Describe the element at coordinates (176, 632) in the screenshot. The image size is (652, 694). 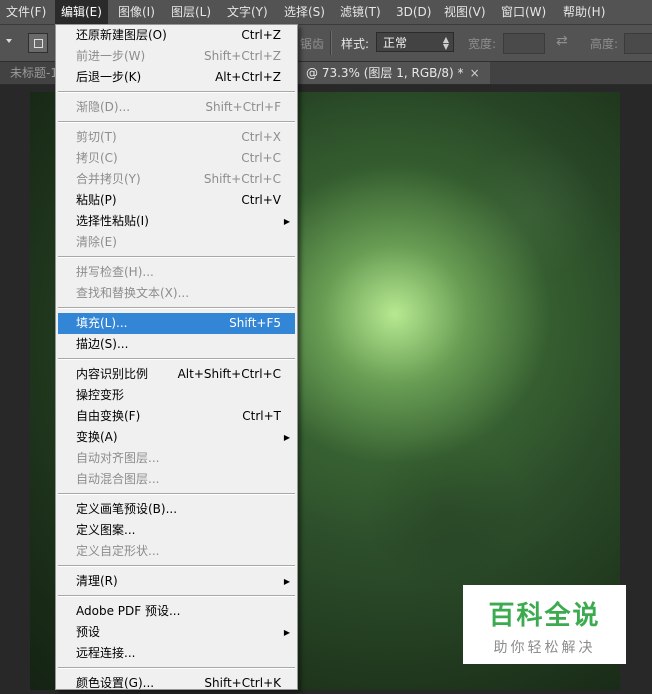
I see `menu-item-presets: 预设 ▶` at that location.